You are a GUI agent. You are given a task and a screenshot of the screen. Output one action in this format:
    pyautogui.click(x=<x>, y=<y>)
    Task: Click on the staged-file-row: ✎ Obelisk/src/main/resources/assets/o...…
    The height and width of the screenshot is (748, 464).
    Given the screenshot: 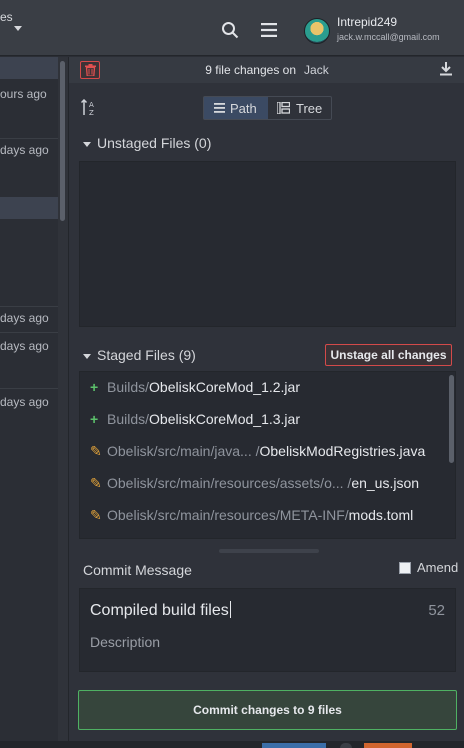 What is the action you would take?
    pyautogui.click(x=263, y=484)
    